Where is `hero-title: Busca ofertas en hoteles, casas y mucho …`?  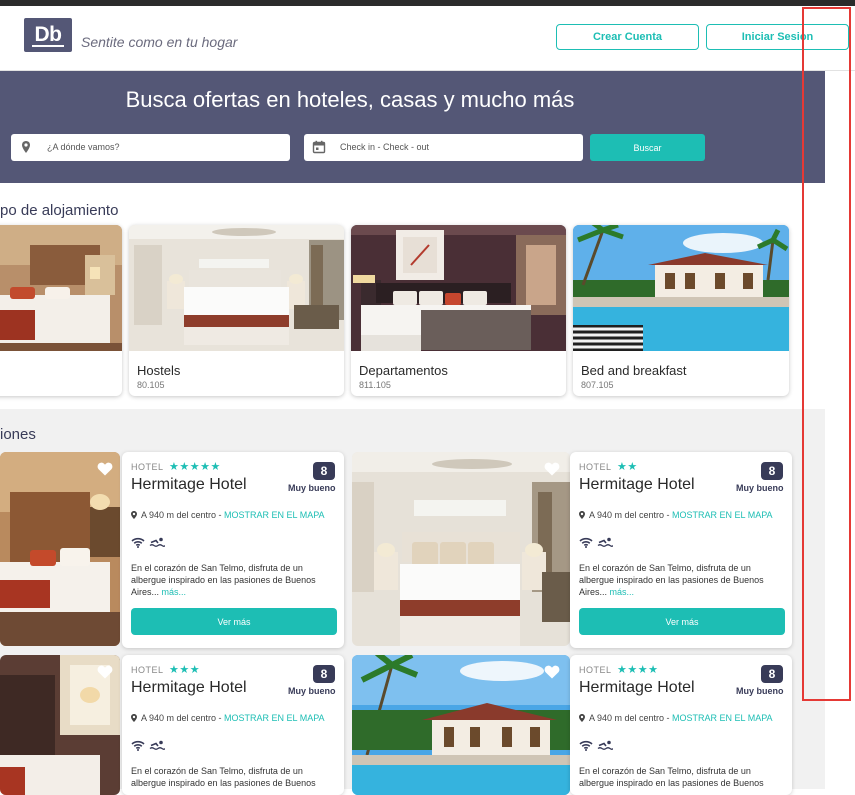 hero-title: Busca ofertas en hoteles, casas y mucho … is located at coordinates (350, 99).